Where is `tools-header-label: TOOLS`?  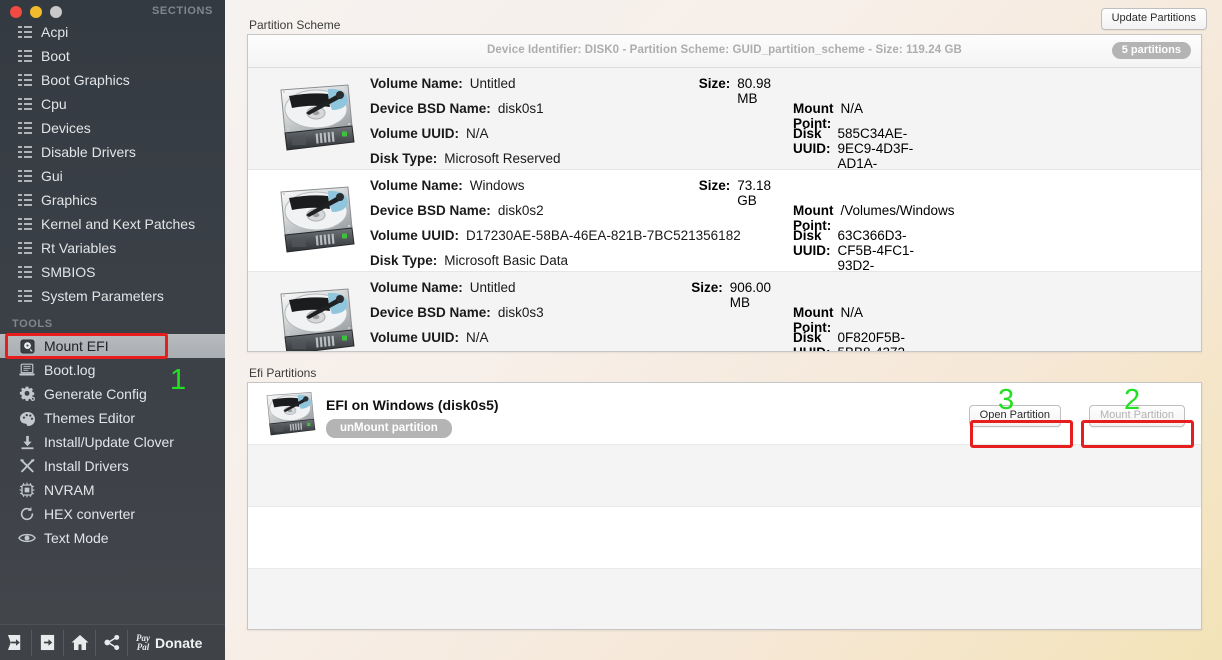
tools-header-label: TOOLS is located at coordinates (32, 324).